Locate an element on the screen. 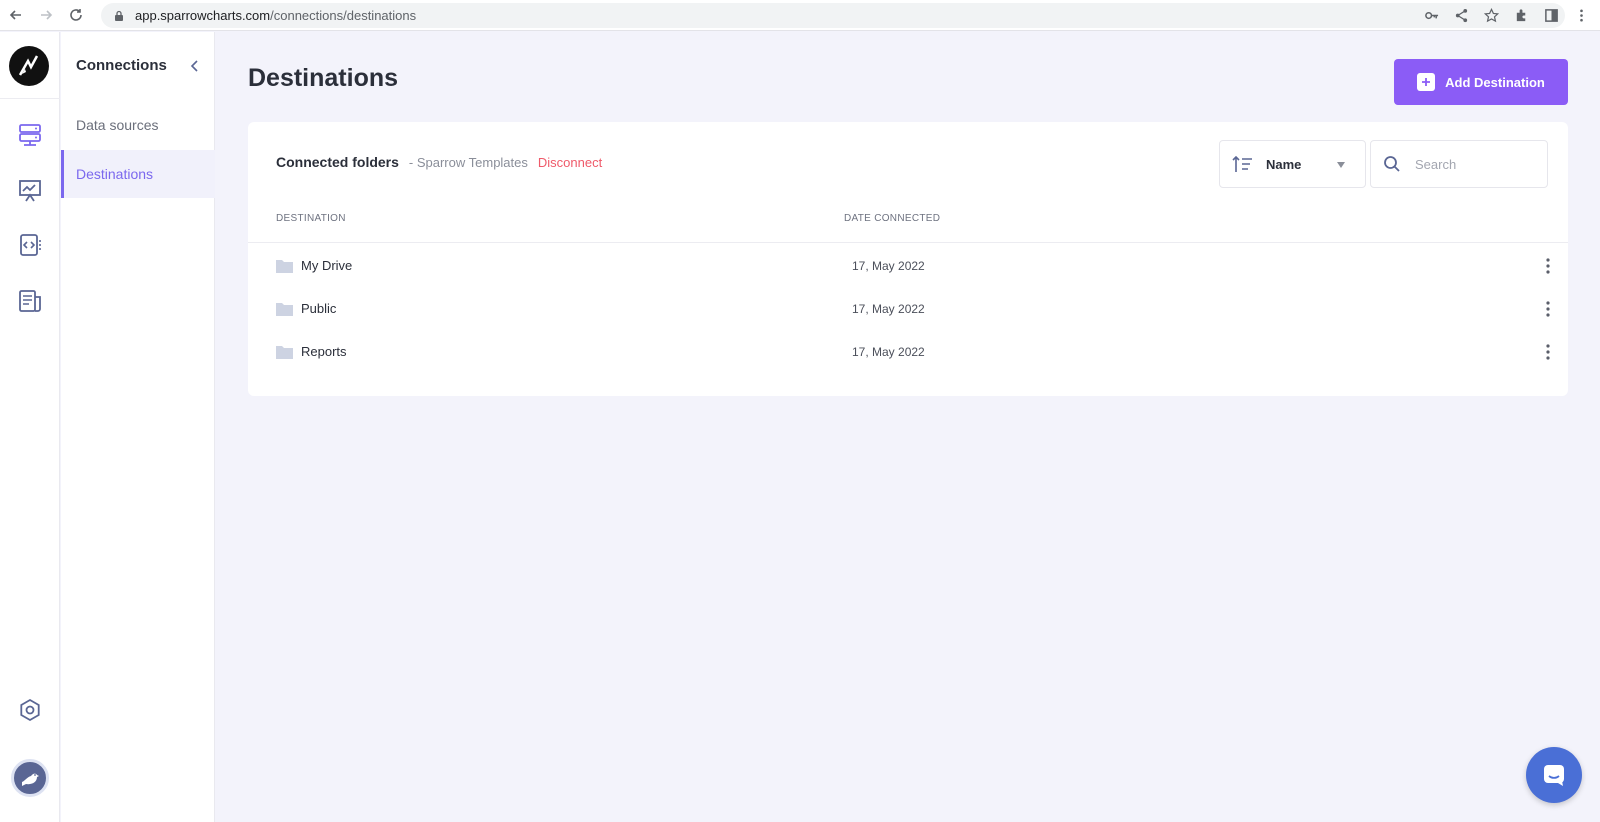 This screenshot has width=1600, height=822. nav-connections is located at coordinates (30, 134).